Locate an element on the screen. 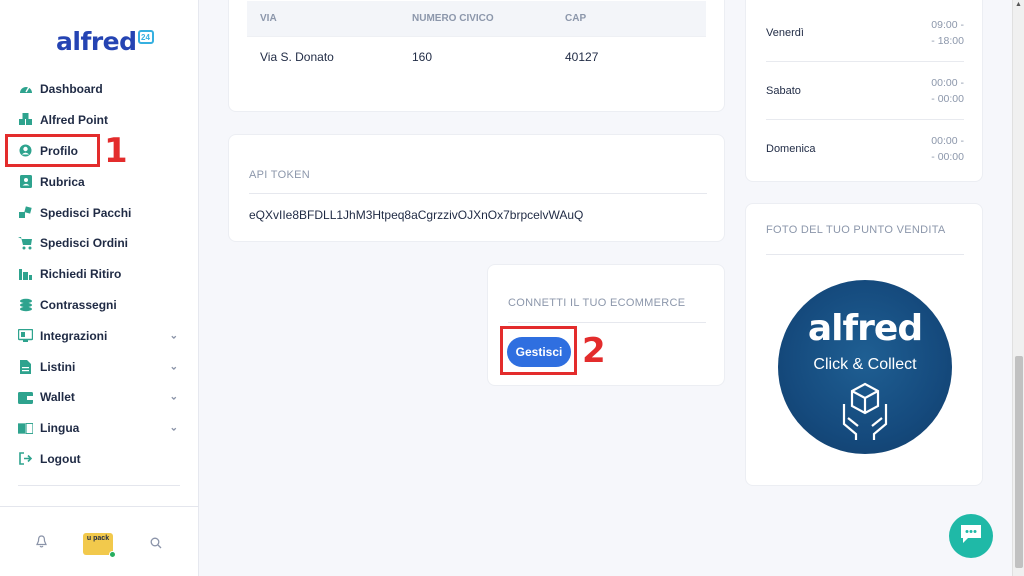  sidebar-item-integrazioni: Integrazioni ⌄ is located at coordinates (99, 335).